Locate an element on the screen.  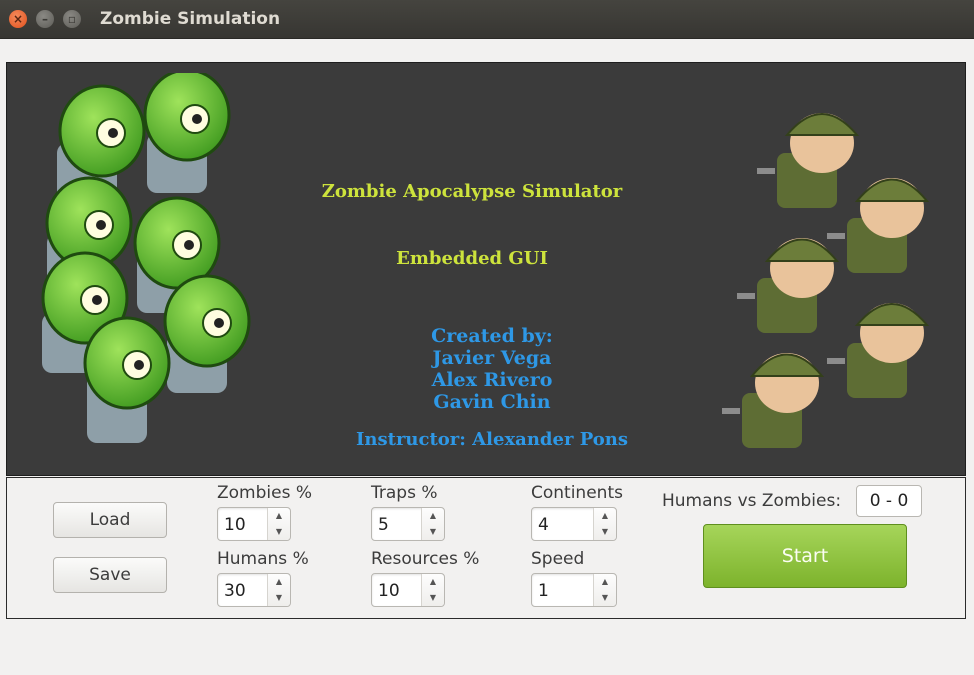
start-button: Start is located at coordinates (805, 556).